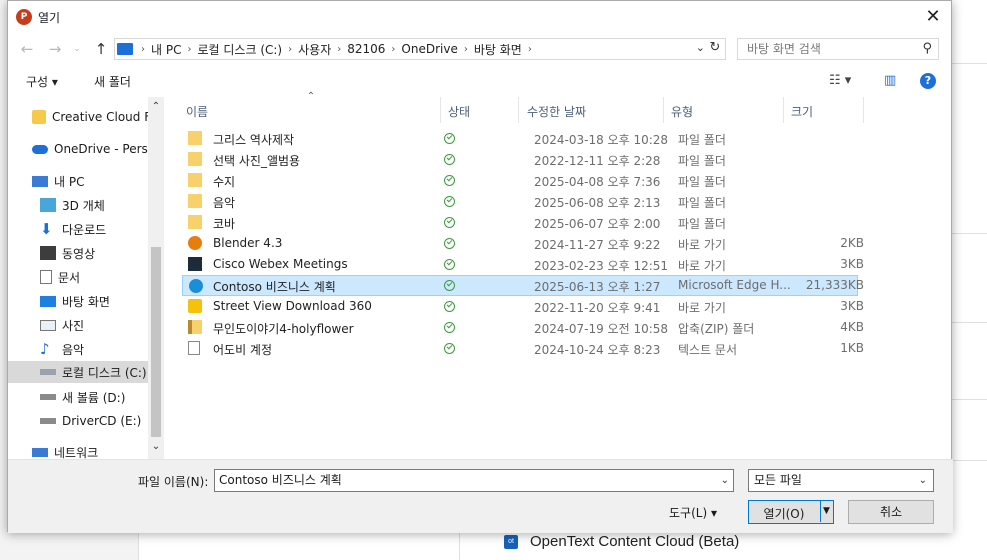  What do you see at coordinates (597, 203) in the screenshot?
I see `file-date: 2025-06-08 오후 2:13` at bounding box center [597, 203].